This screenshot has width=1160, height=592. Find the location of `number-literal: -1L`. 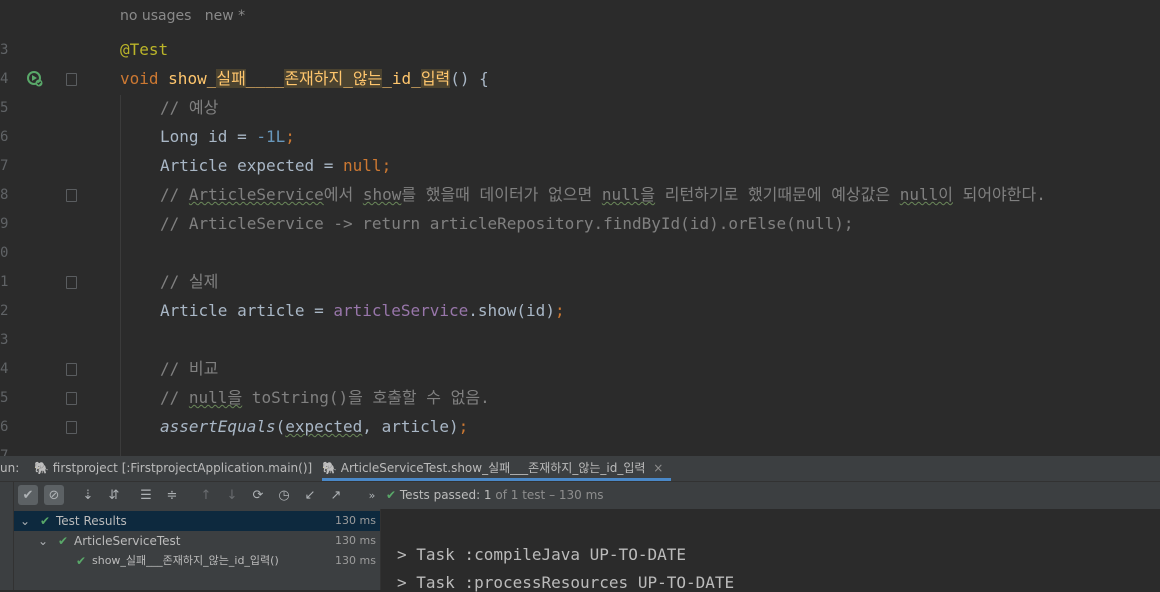

number-literal: -1L is located at coordinates (271, 136).